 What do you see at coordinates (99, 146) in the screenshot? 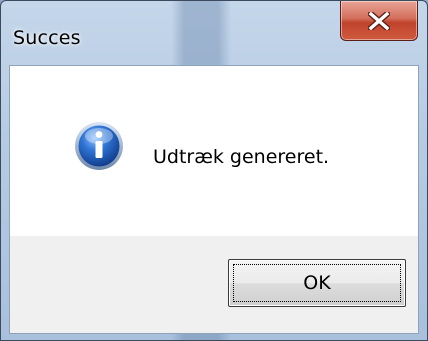
I see `information-icon` at bounding box center [99, 146].